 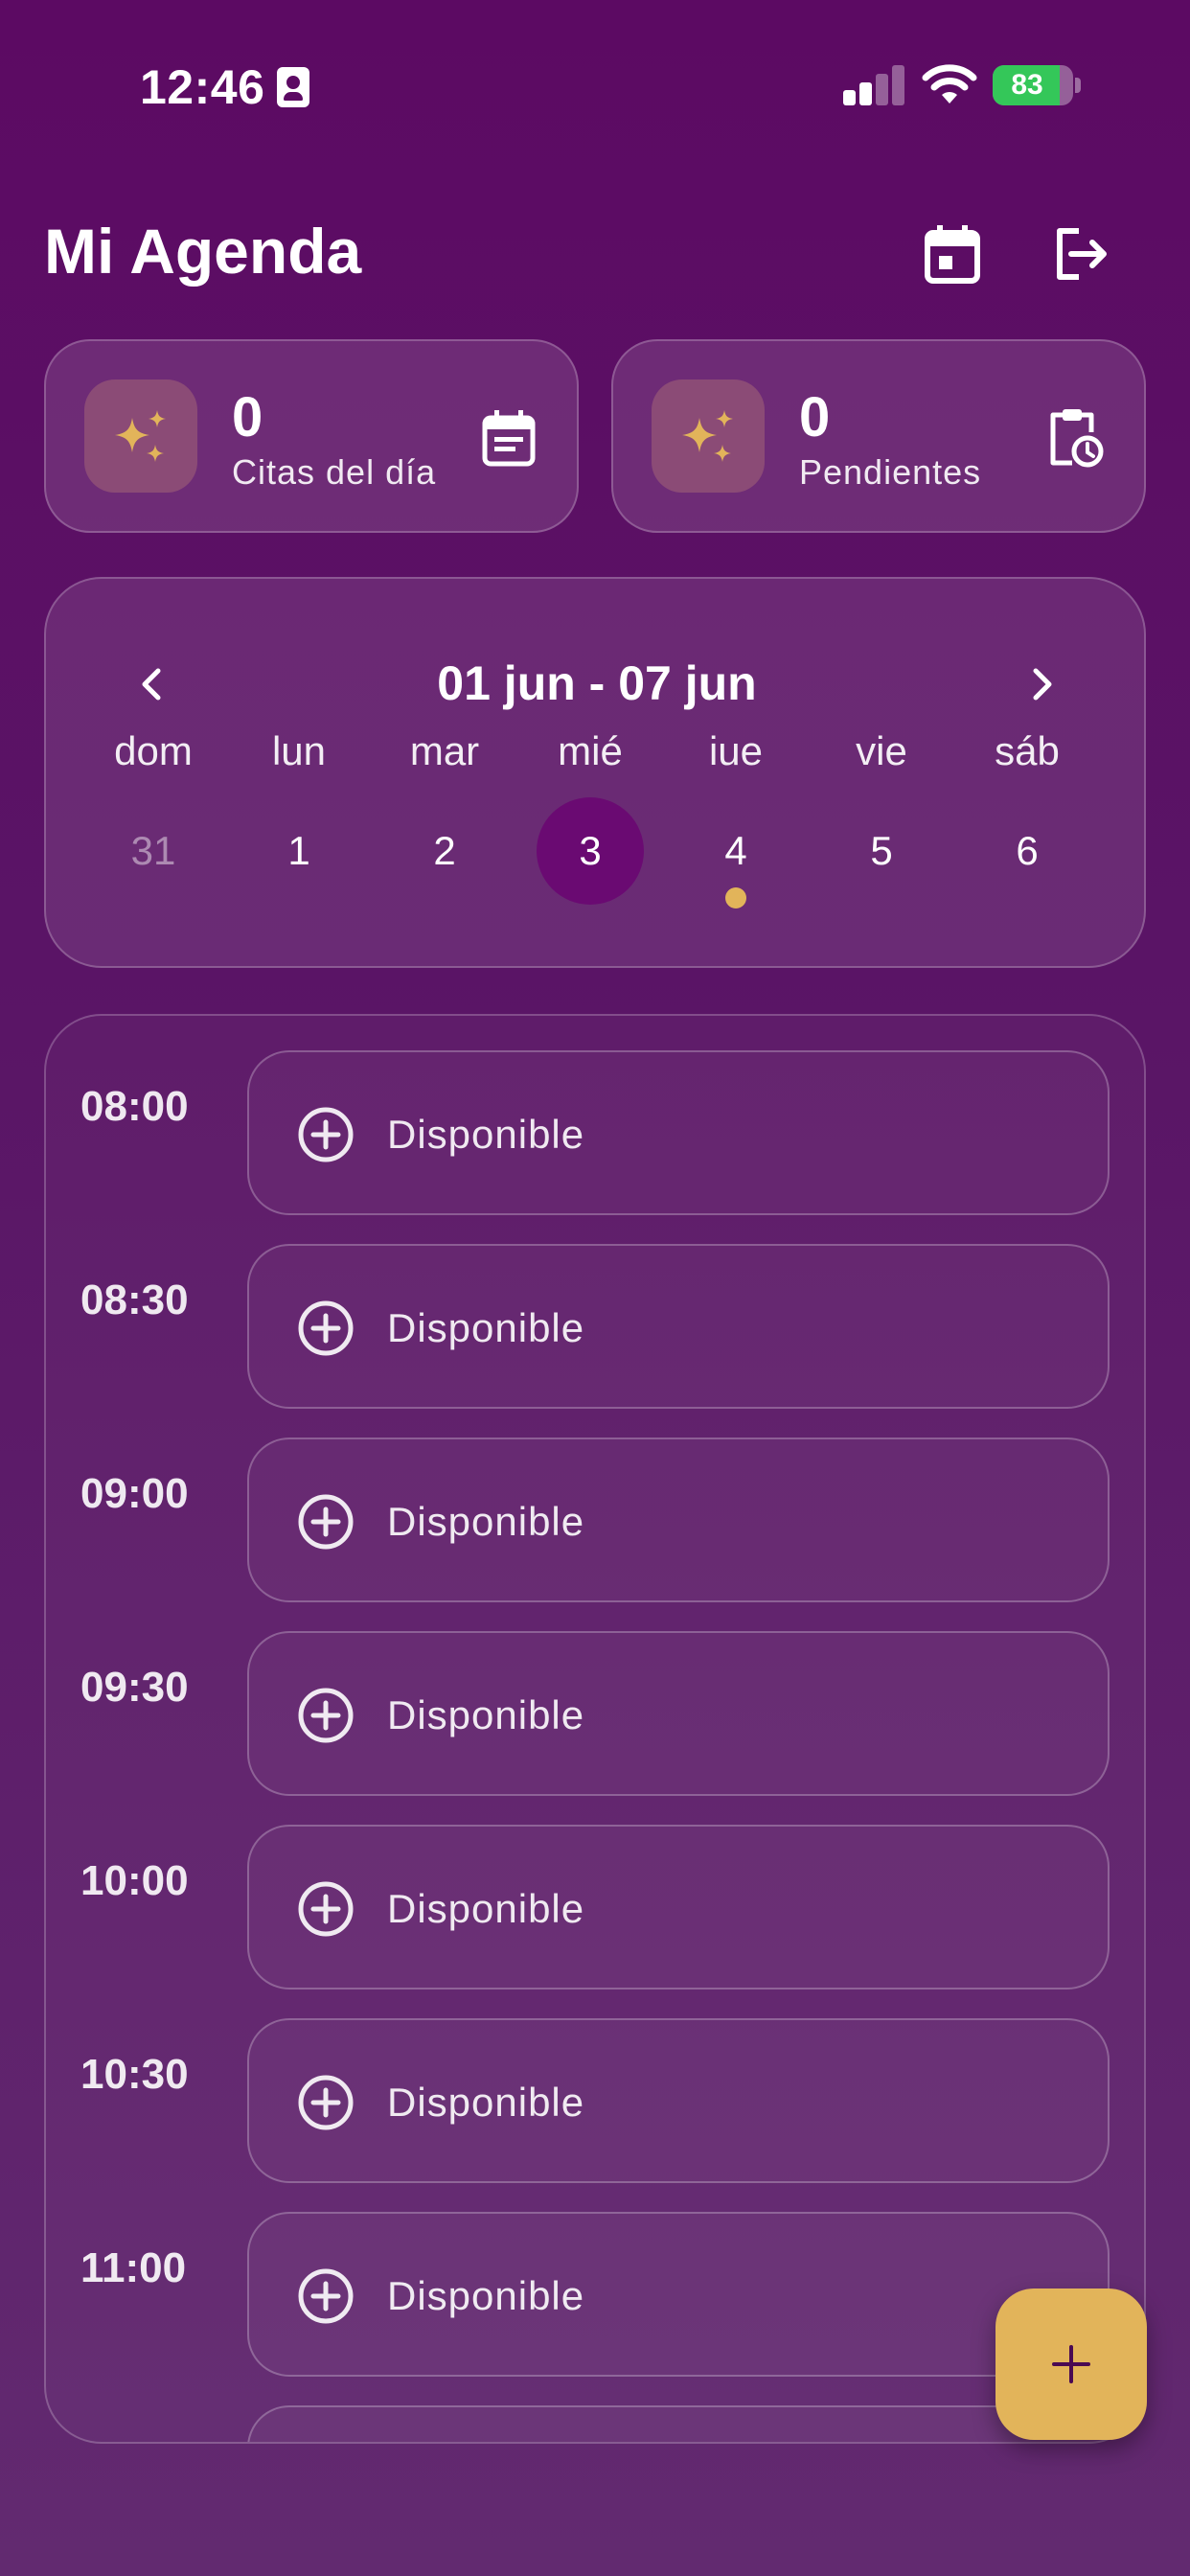 What do you see at coordinates (1027, 814) in the screenshot?
I see `calendar-day: sáb 6` at bounding box center [1027, 814].